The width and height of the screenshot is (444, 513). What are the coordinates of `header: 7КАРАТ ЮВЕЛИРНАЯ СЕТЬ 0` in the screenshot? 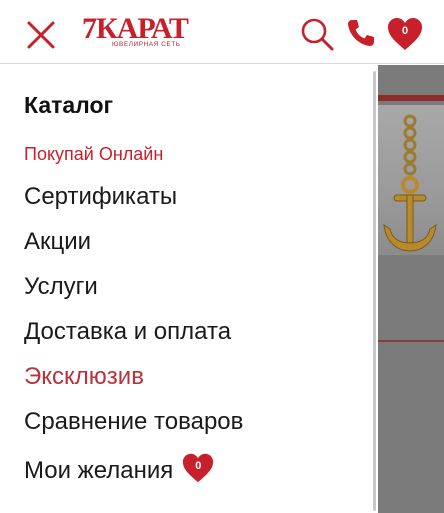 It's located at (222, 32).